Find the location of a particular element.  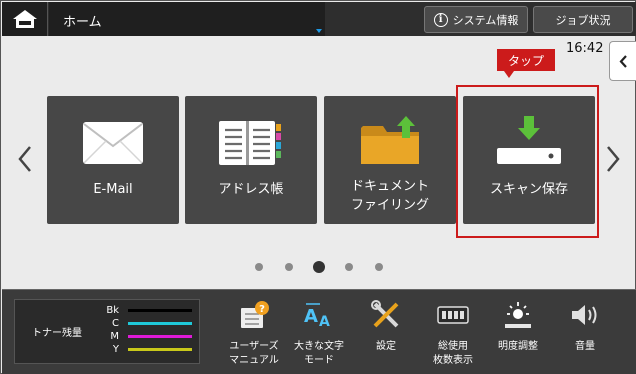

tool-label-line1: ユーザーズ is located at coordinates (254, 346).